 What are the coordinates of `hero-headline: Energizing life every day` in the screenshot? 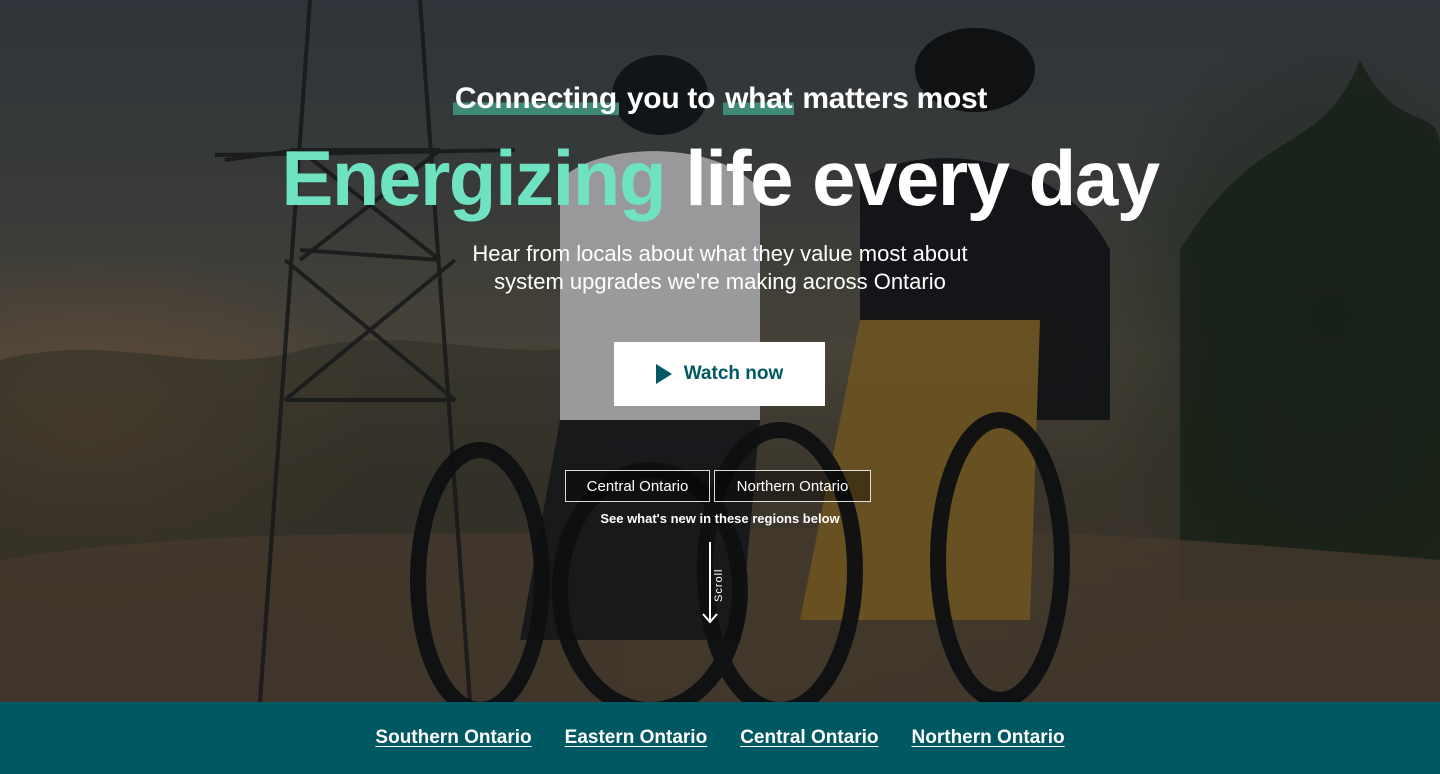 It's located at (720, 178).